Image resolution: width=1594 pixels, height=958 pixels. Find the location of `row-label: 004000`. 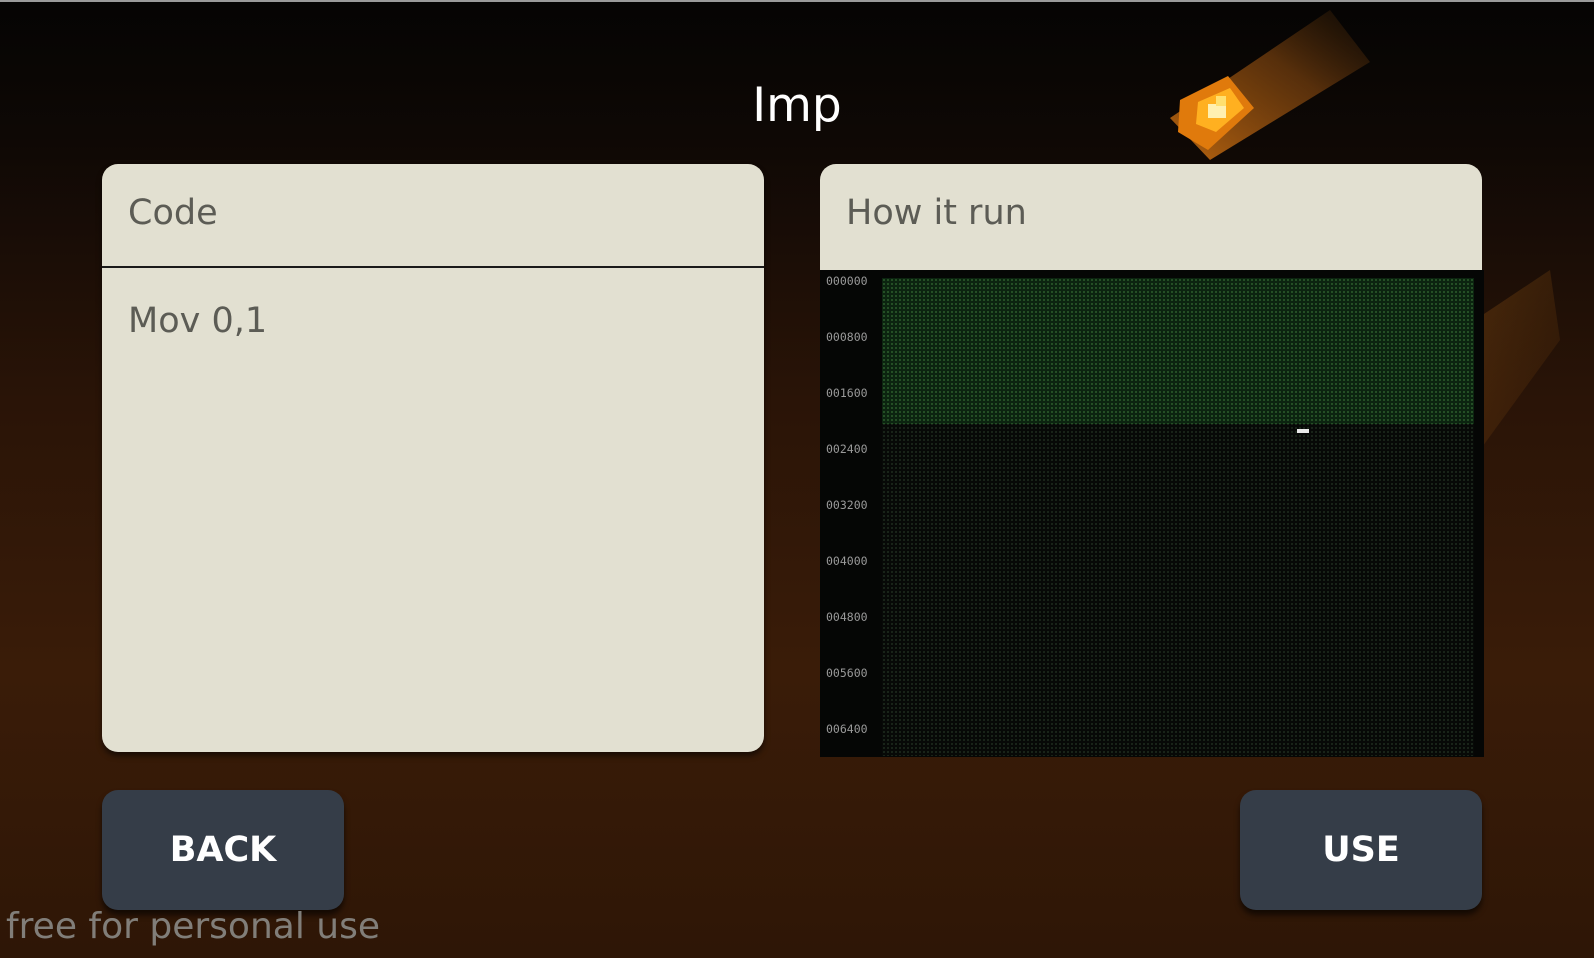

row-label: 004000 is located at coordinates (847, 561).